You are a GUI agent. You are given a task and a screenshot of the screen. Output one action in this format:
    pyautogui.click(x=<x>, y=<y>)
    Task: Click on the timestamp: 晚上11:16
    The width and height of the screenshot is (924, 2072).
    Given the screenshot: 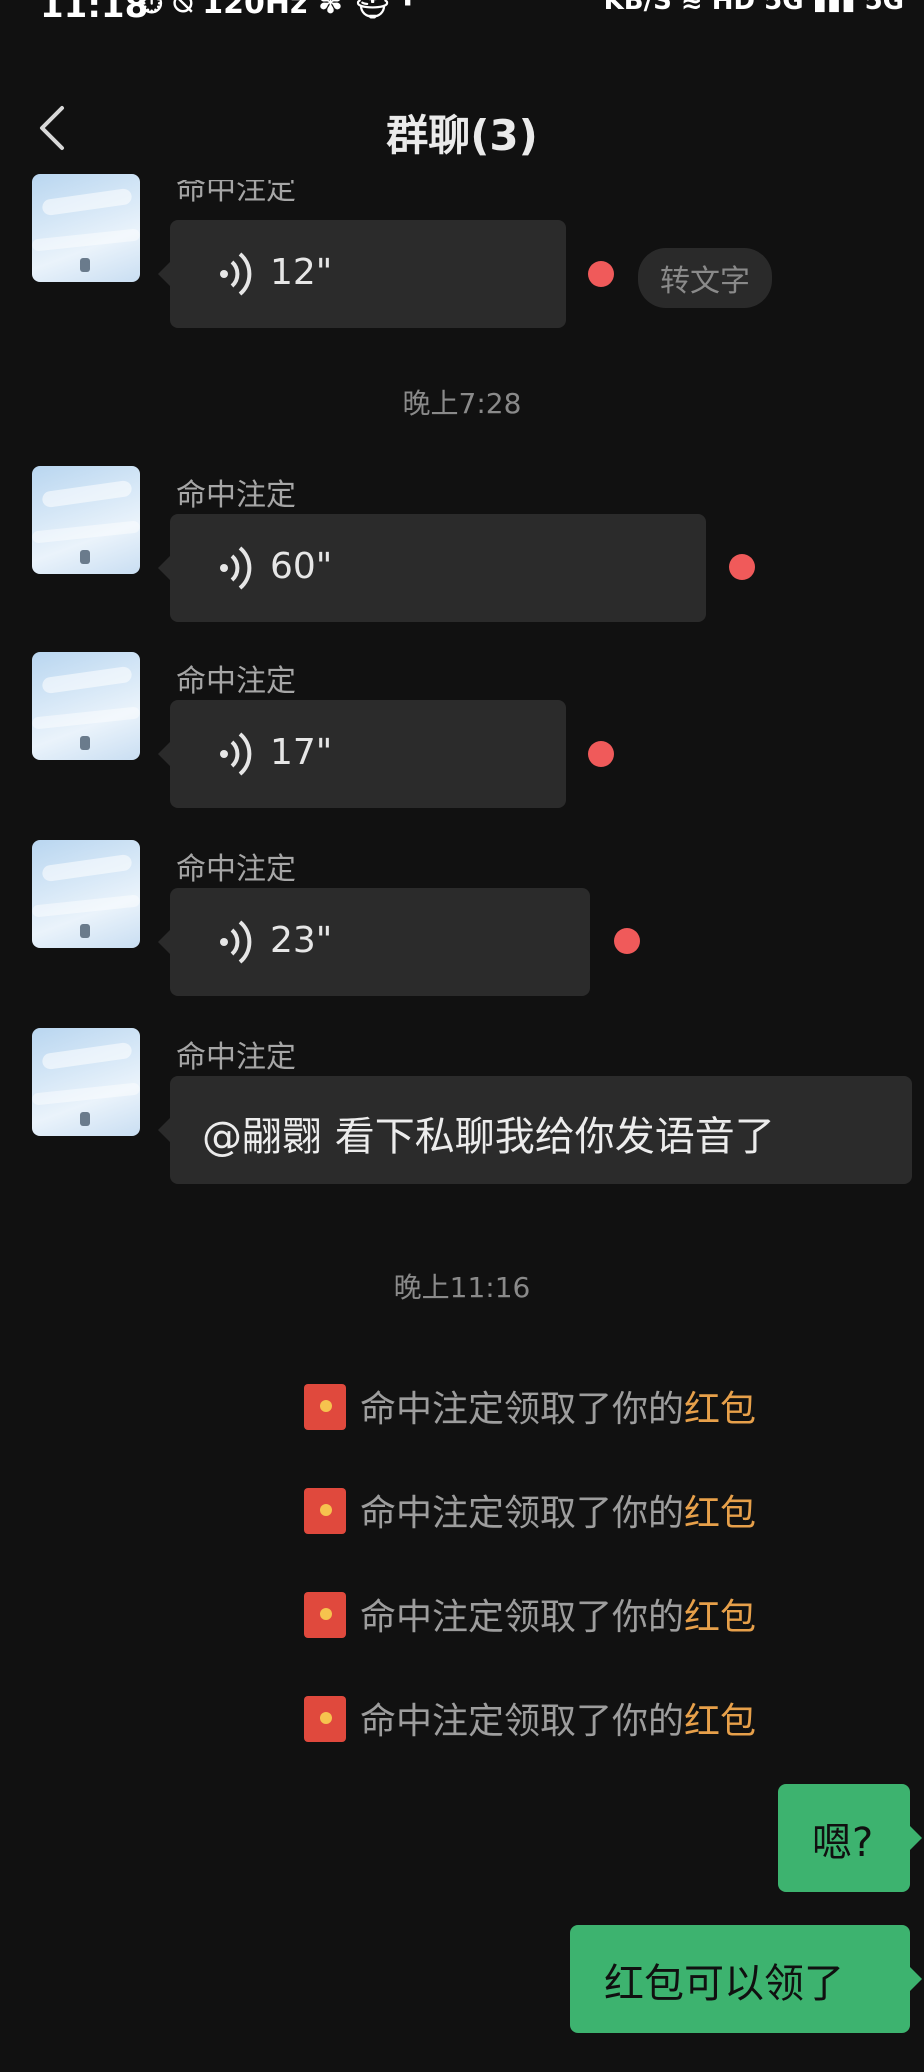 What is the action you would take?
    pyautogui.click(x=462, y=1287)
    